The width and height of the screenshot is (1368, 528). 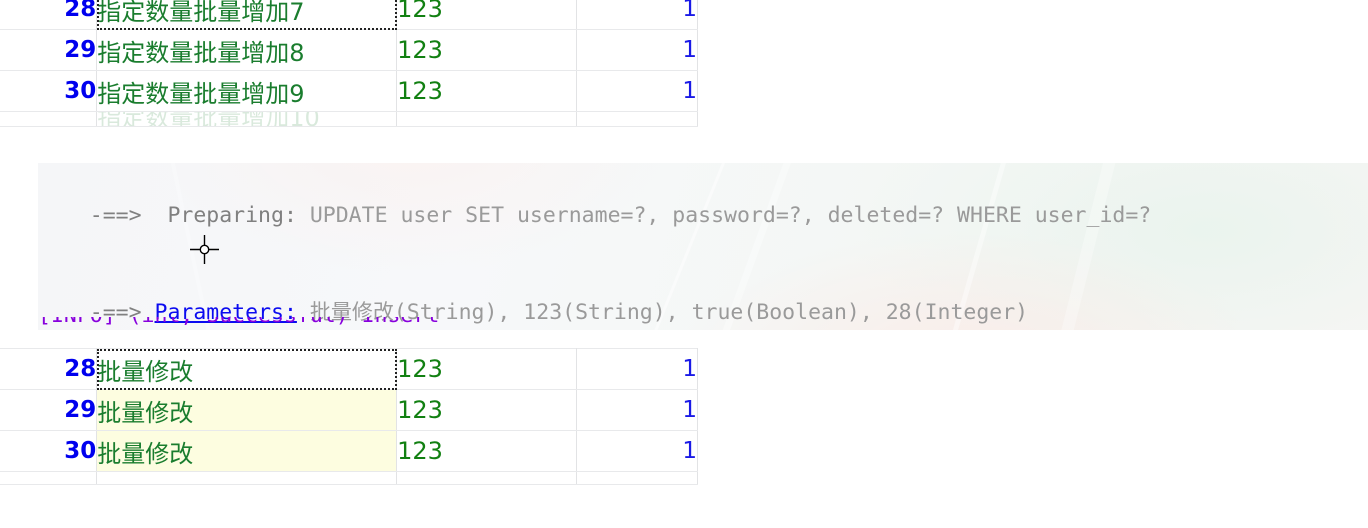 I want to click on cell-username: 指定数量批量增加9, so click(x=247, y=91).